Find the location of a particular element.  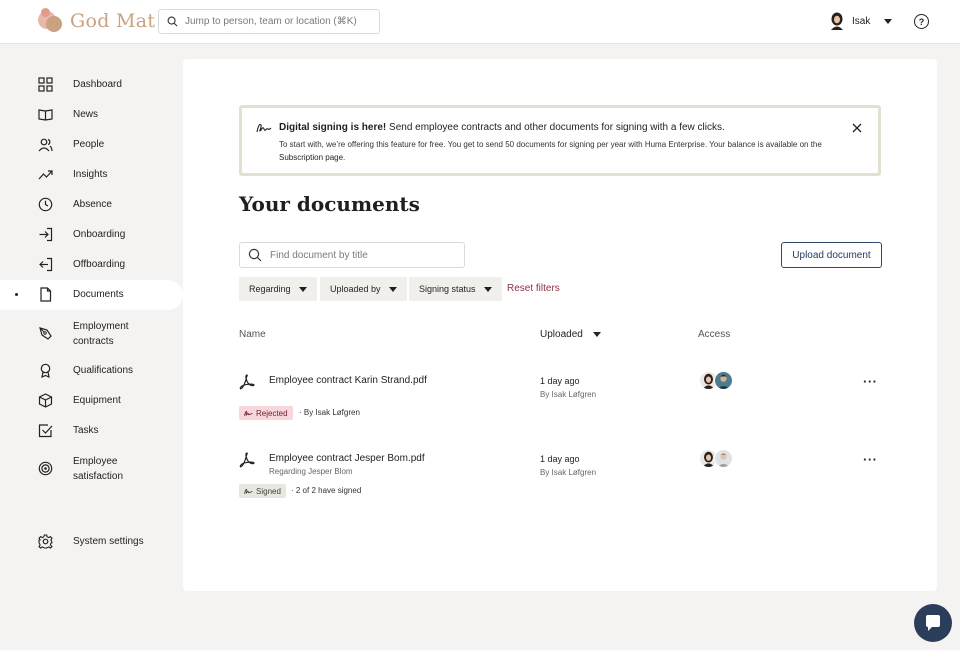

chat-button is located at coordinates (933, 623).